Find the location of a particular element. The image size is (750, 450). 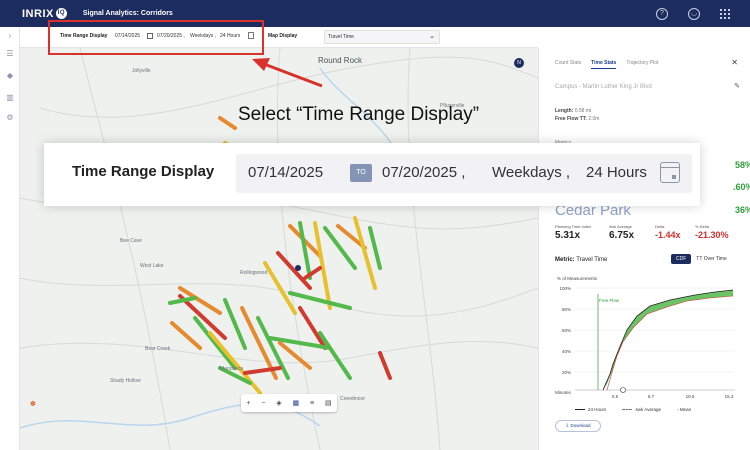

side-percent-2: .60% is located at coordinates (741, 187).